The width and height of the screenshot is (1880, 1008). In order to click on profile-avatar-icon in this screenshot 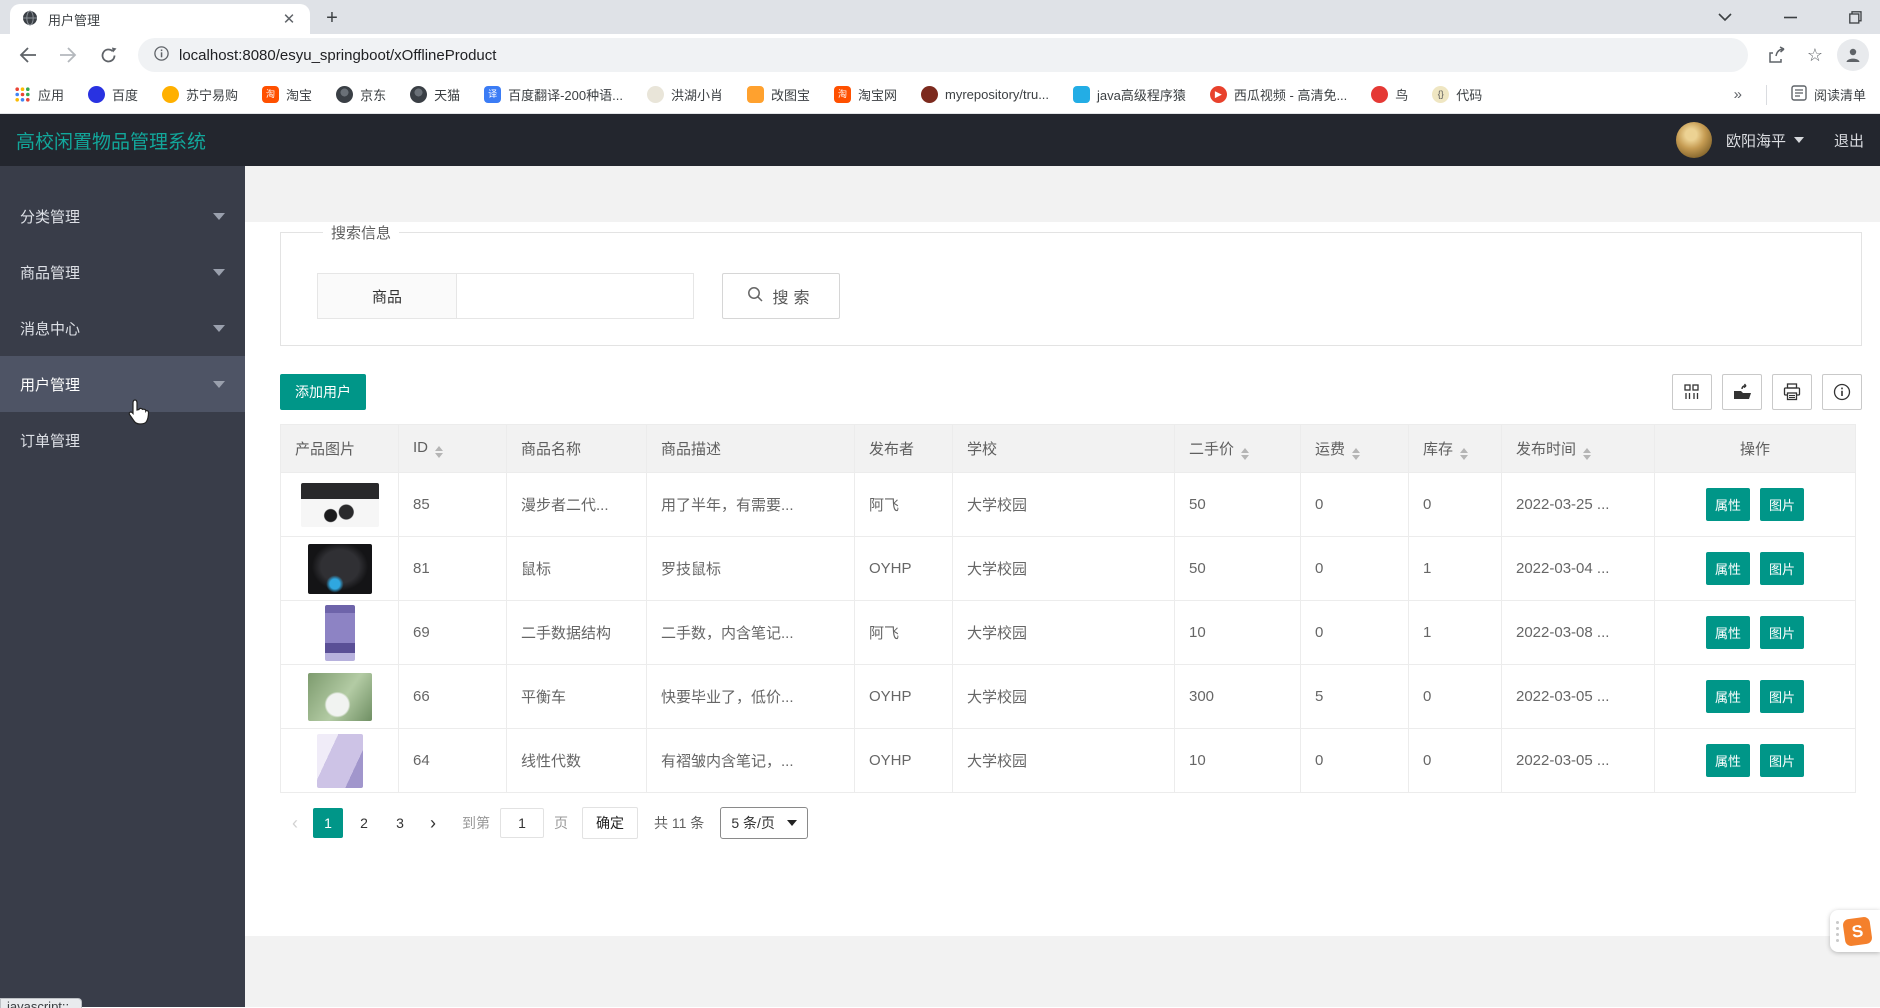, I will do `click(1853, 55)`.